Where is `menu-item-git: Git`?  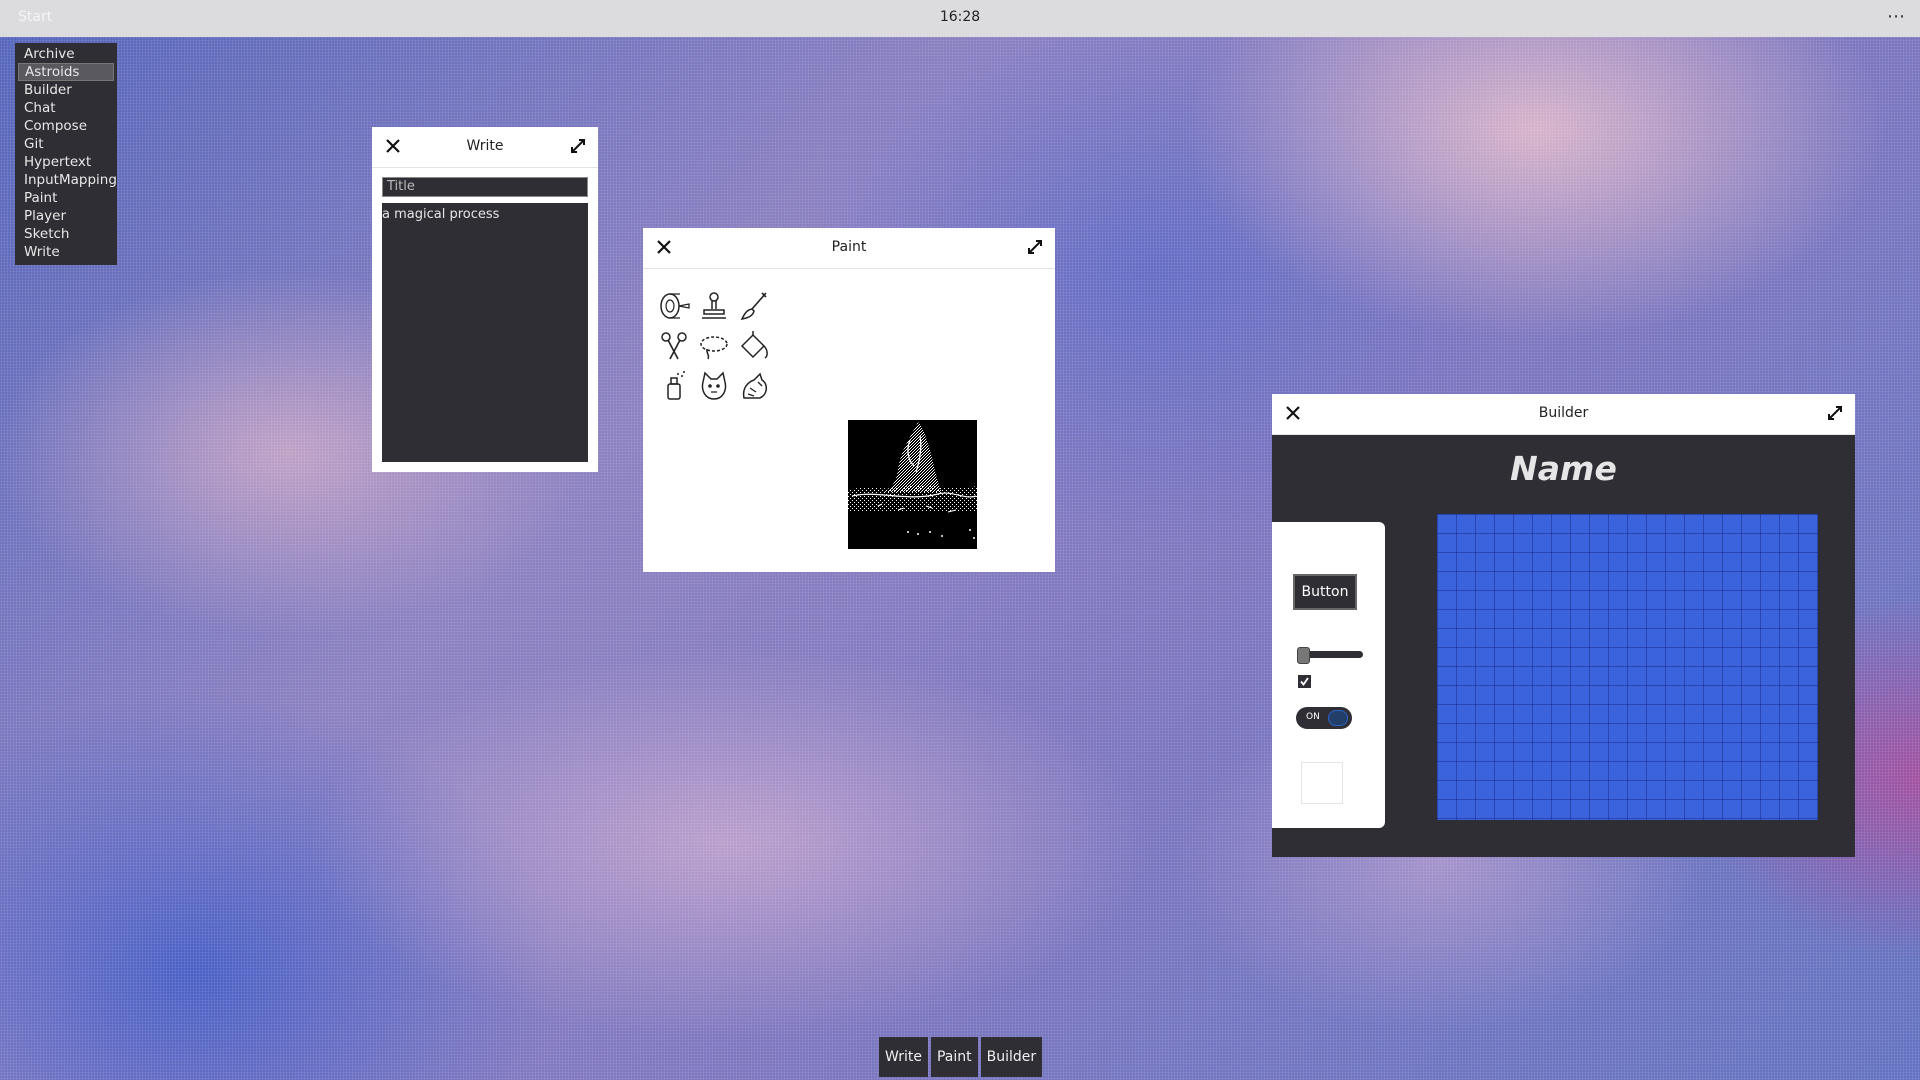
menu-item-git: Git is located at coordinates (66, 144).